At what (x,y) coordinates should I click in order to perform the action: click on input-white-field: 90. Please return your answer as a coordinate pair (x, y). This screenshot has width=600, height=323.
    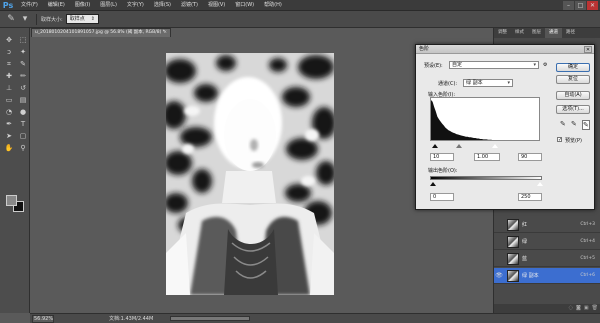
    Looking at the image, I should click on (530, 157).